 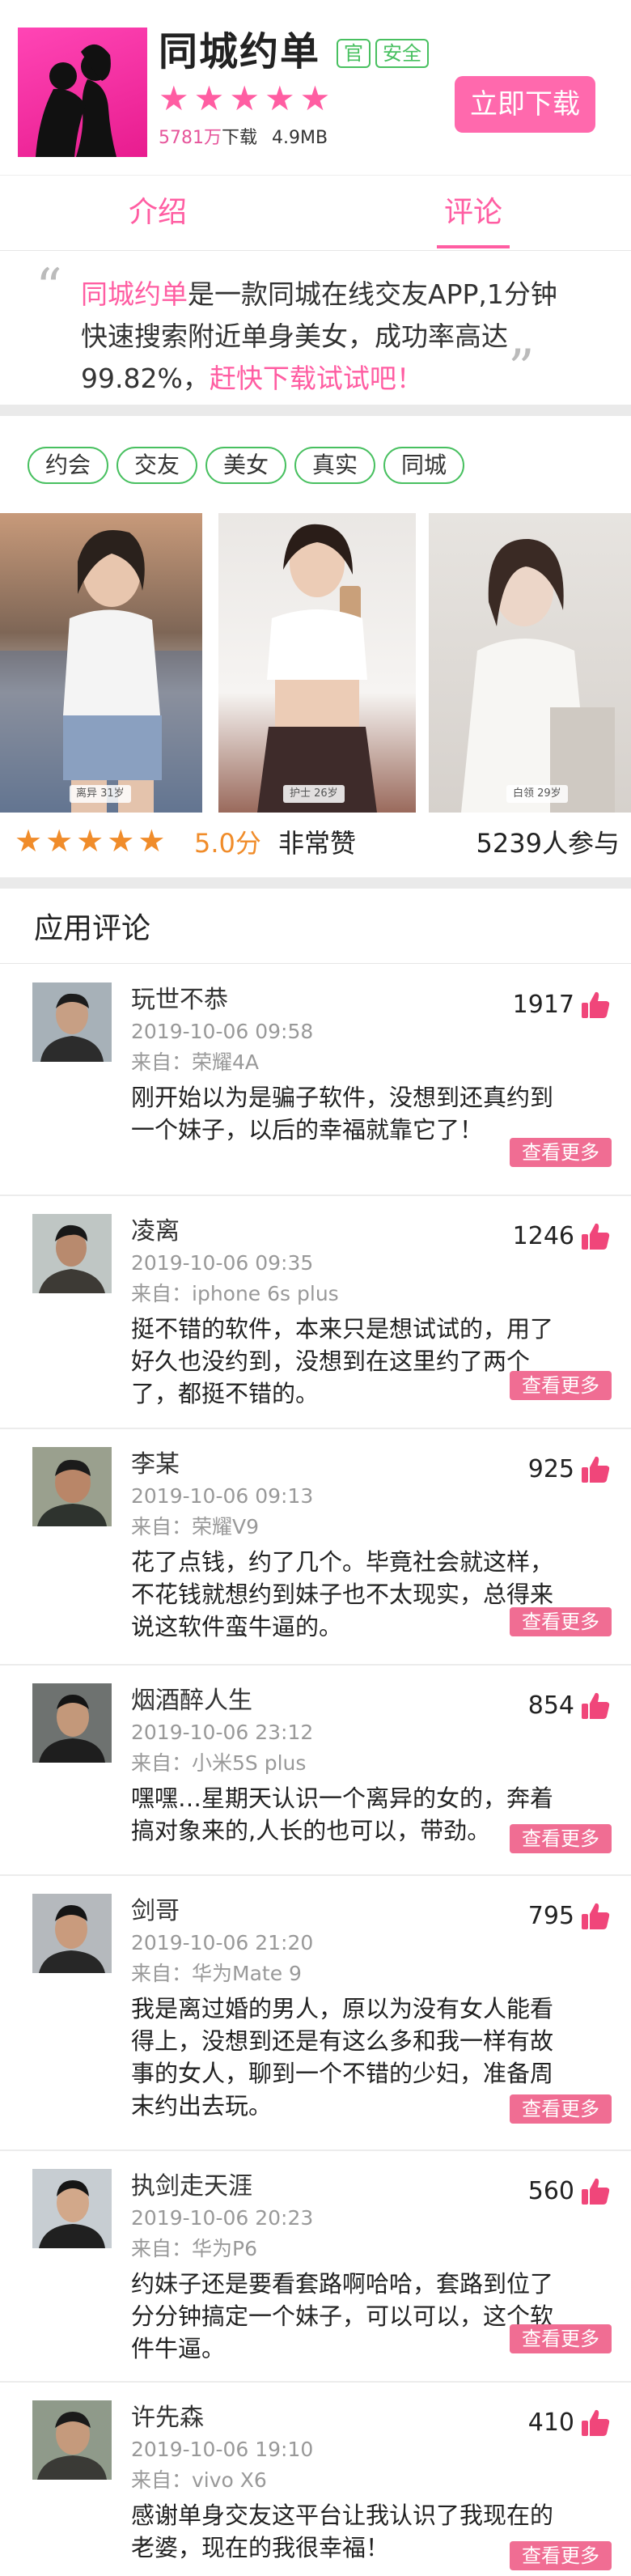 I want to click on reviews-title: 应用评论, so click(x=92, y=928).